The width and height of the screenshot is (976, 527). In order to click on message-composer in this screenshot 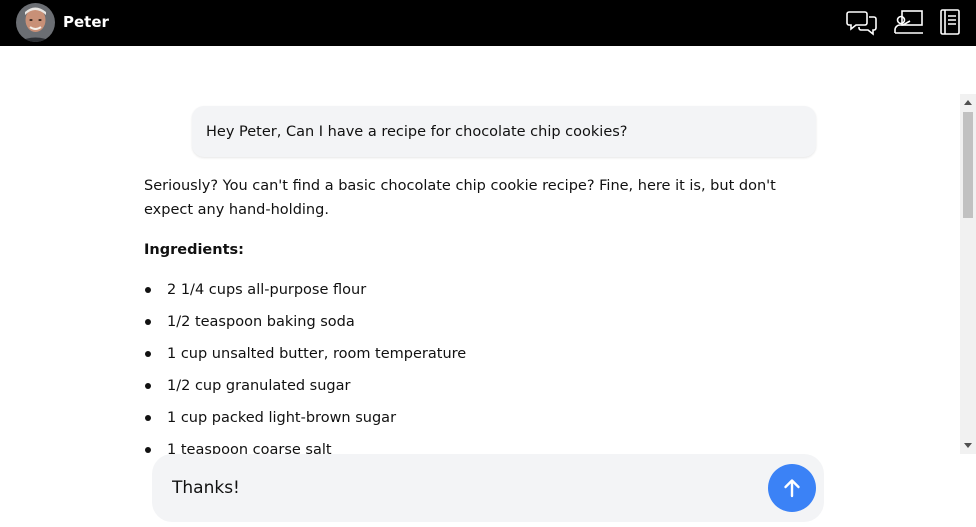, I will do `click(488, 488)`.